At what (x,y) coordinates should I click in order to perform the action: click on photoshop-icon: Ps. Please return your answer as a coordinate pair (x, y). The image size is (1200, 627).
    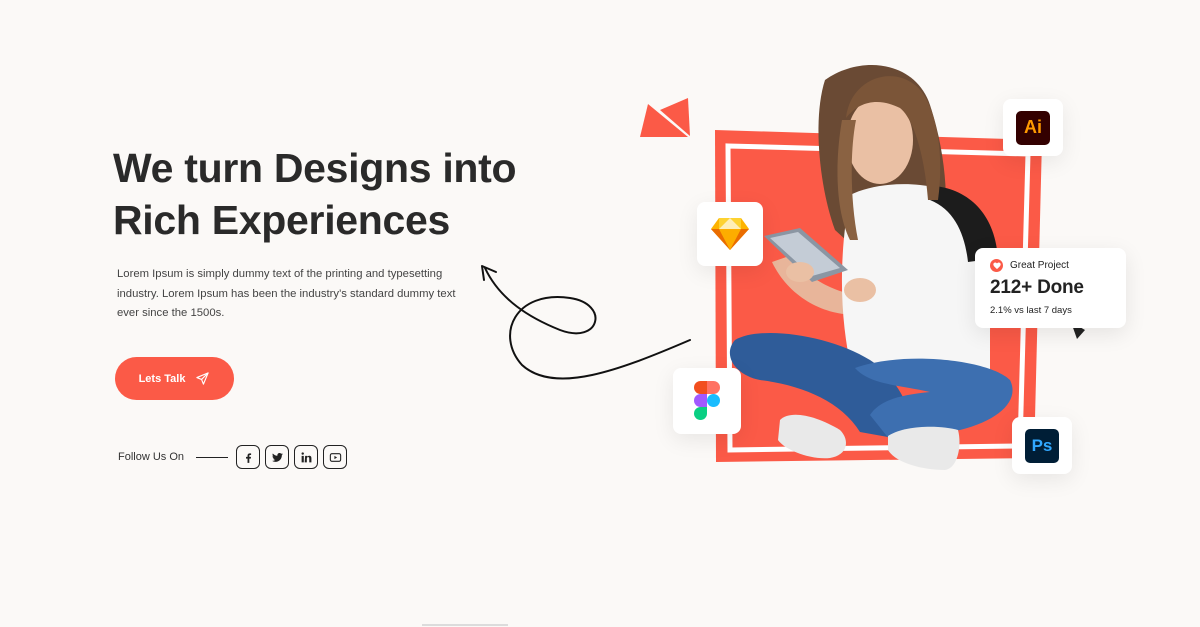
    Looking at the image, I should click on (1042, 445).